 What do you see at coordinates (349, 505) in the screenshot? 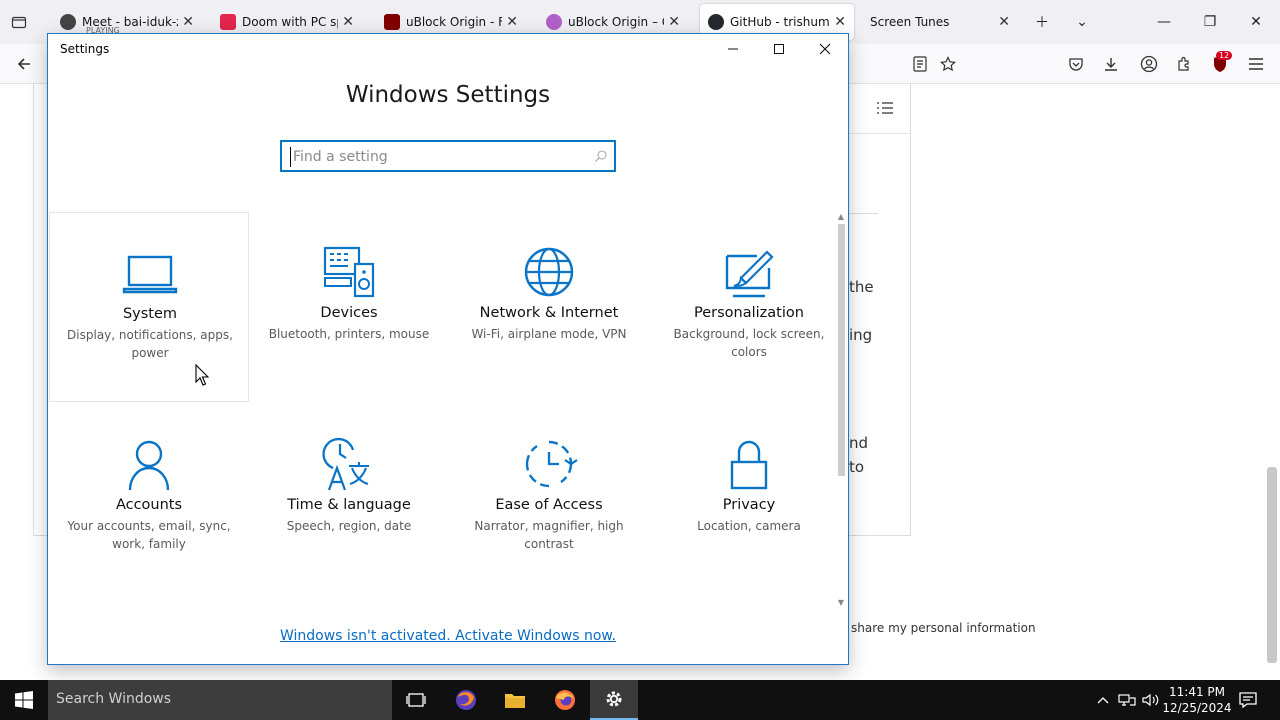
I see `tile-title: Time & language` at bounding box center [349, 505].